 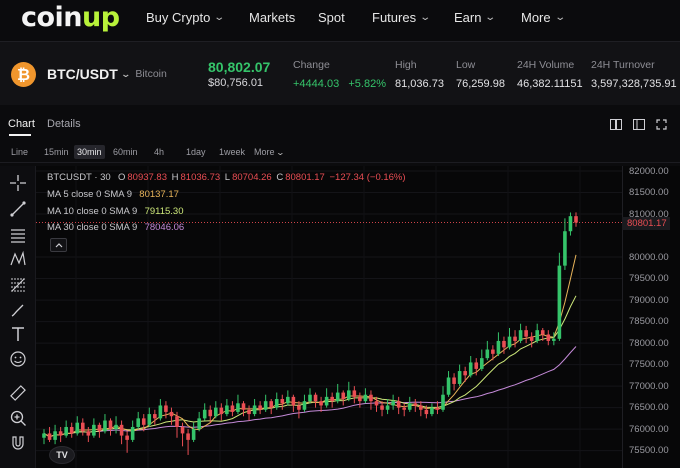 I want to click on legend-open-label: O, so click(x=121, y=177).